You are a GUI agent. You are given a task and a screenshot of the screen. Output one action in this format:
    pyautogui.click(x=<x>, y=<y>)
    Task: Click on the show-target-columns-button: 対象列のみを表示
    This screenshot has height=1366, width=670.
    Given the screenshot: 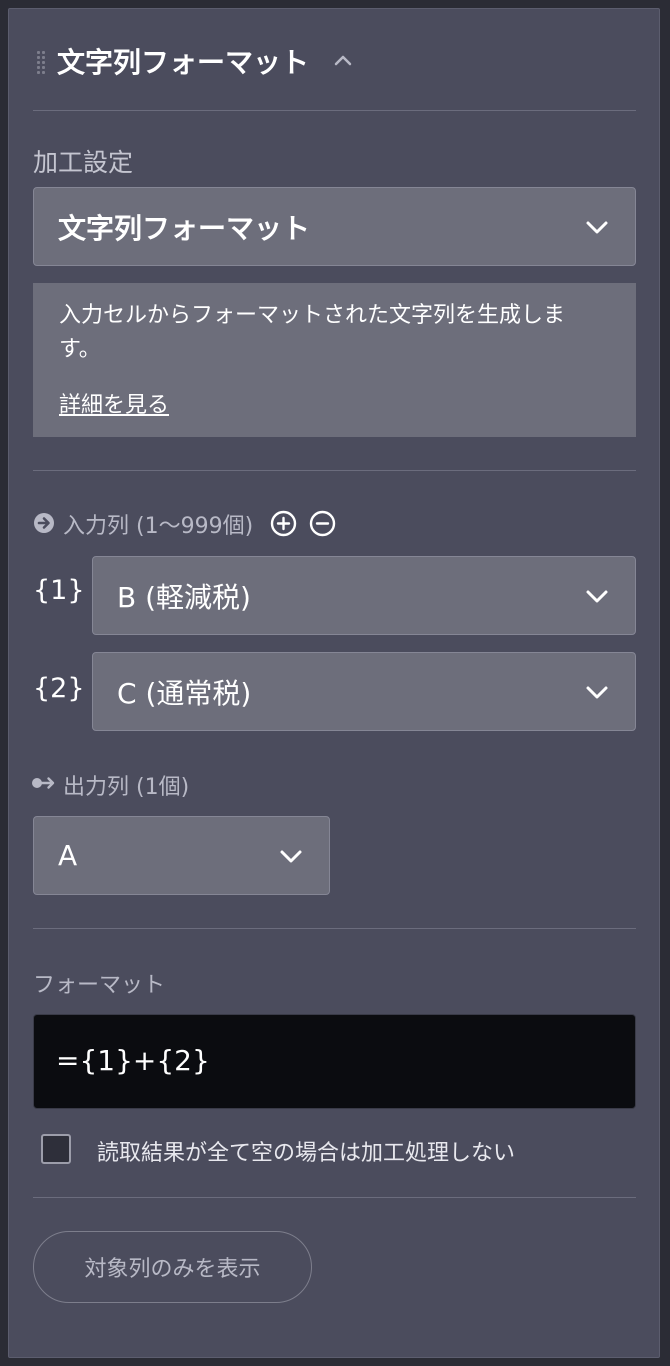 What is the action you would take?
    pyautogui.click(x=172, y=1267)
    